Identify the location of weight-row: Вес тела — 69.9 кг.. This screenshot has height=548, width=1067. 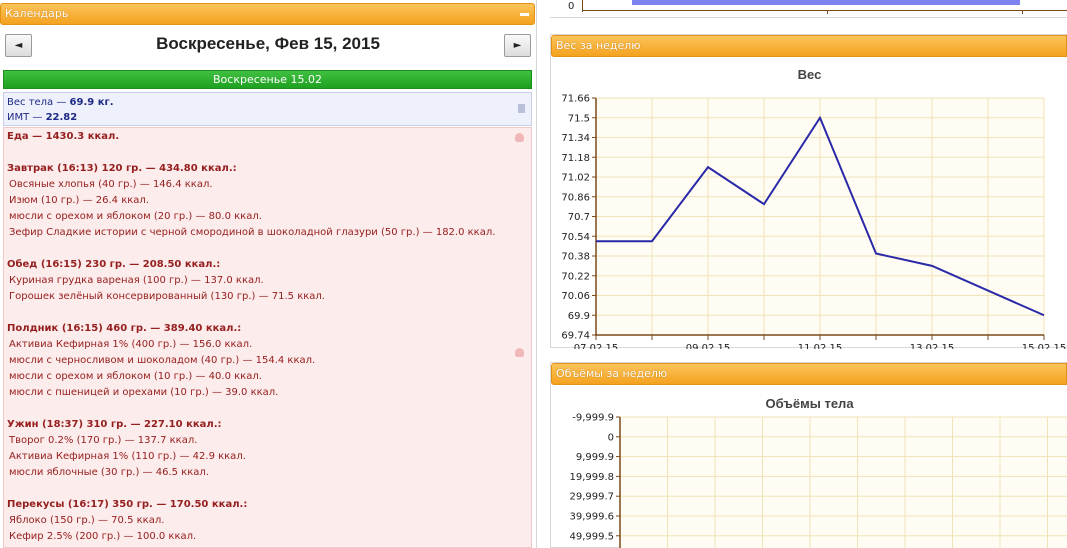
(267, 102).